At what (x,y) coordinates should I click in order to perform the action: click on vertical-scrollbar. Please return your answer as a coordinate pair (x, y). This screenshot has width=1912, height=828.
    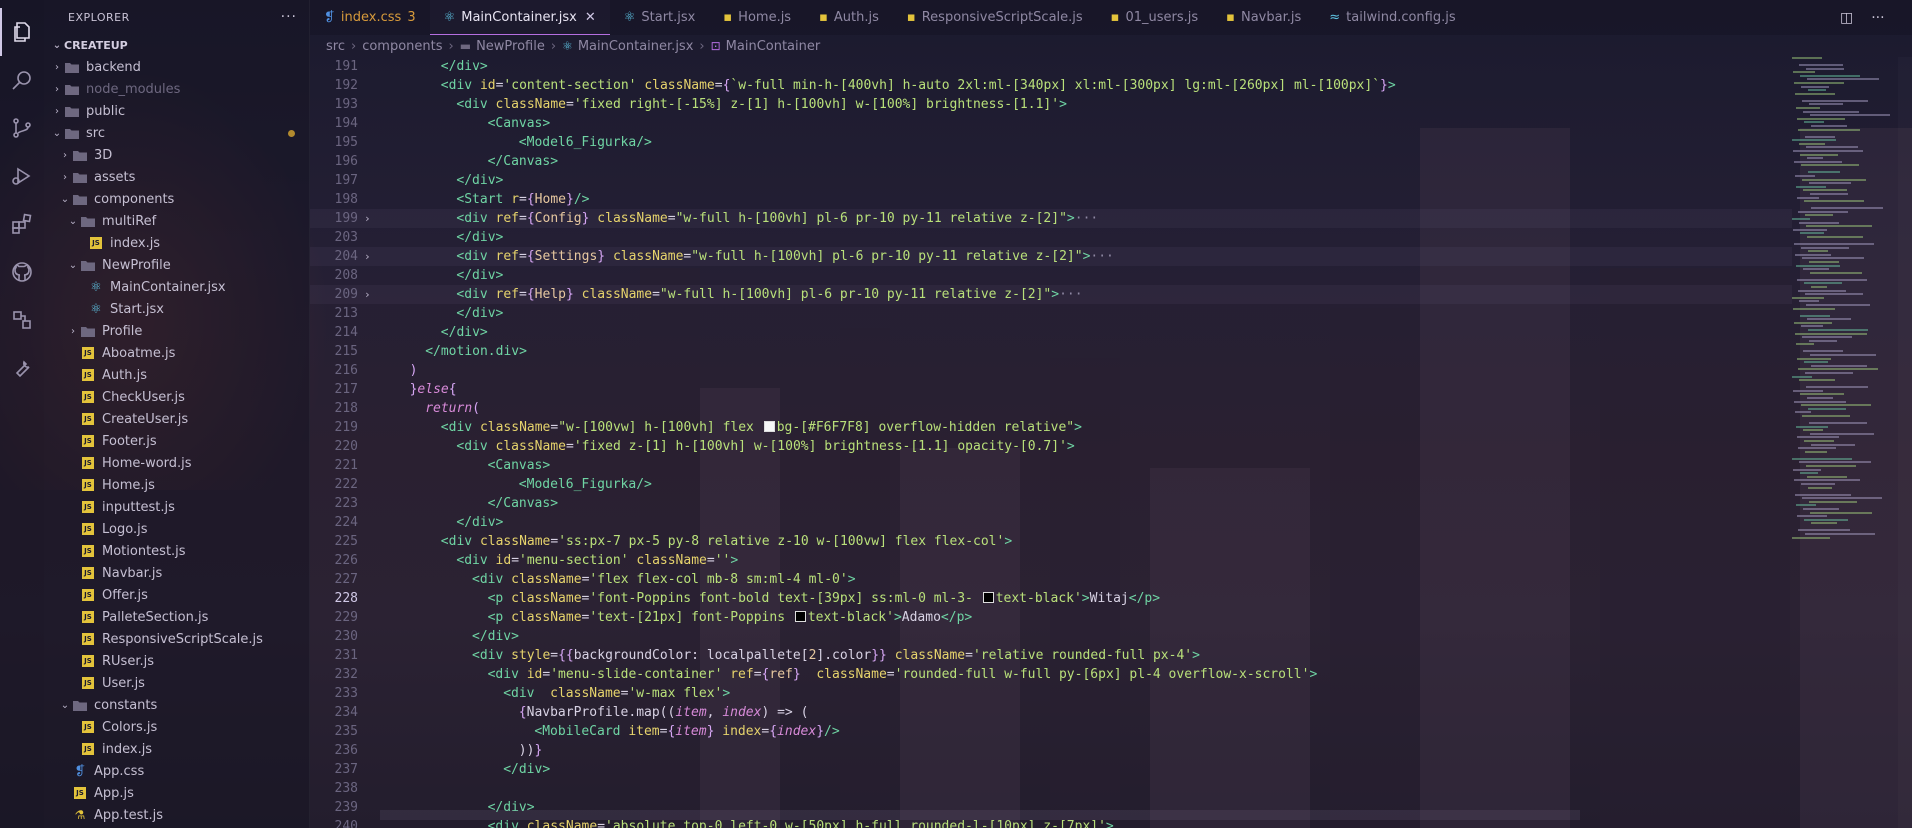
    Looking at the image, I should click on (1905, 442).